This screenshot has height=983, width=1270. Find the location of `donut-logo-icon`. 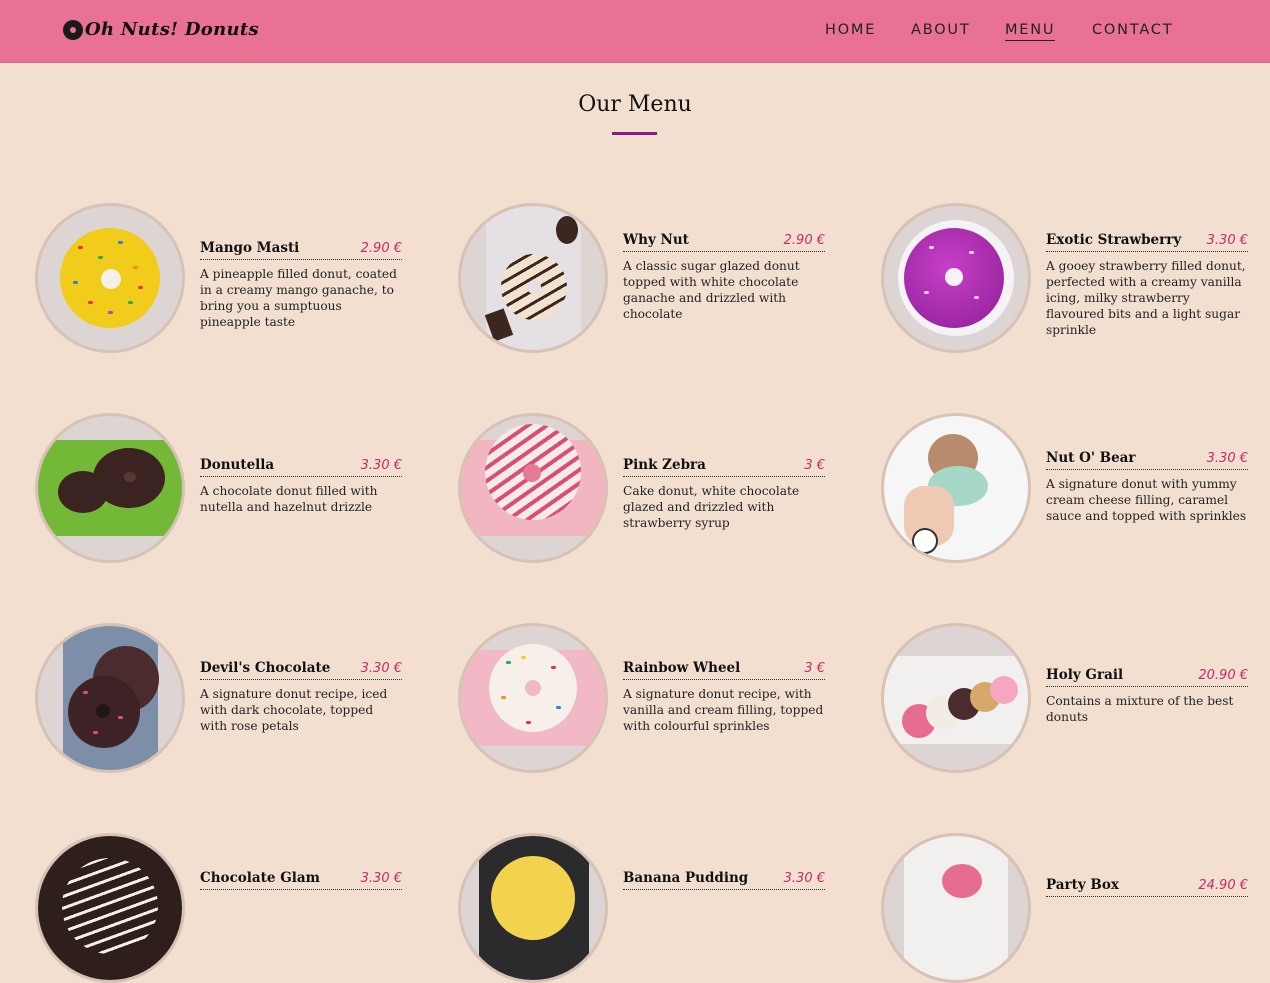

donut-logo-icon is located at coordinates (73, 29).